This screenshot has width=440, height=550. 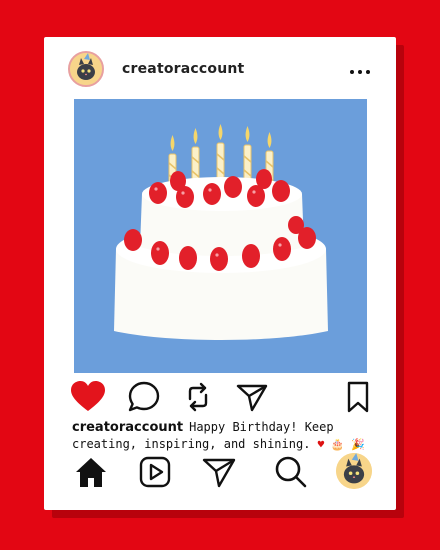 I want to click on more-options-icon, so click(x=360, y=69).